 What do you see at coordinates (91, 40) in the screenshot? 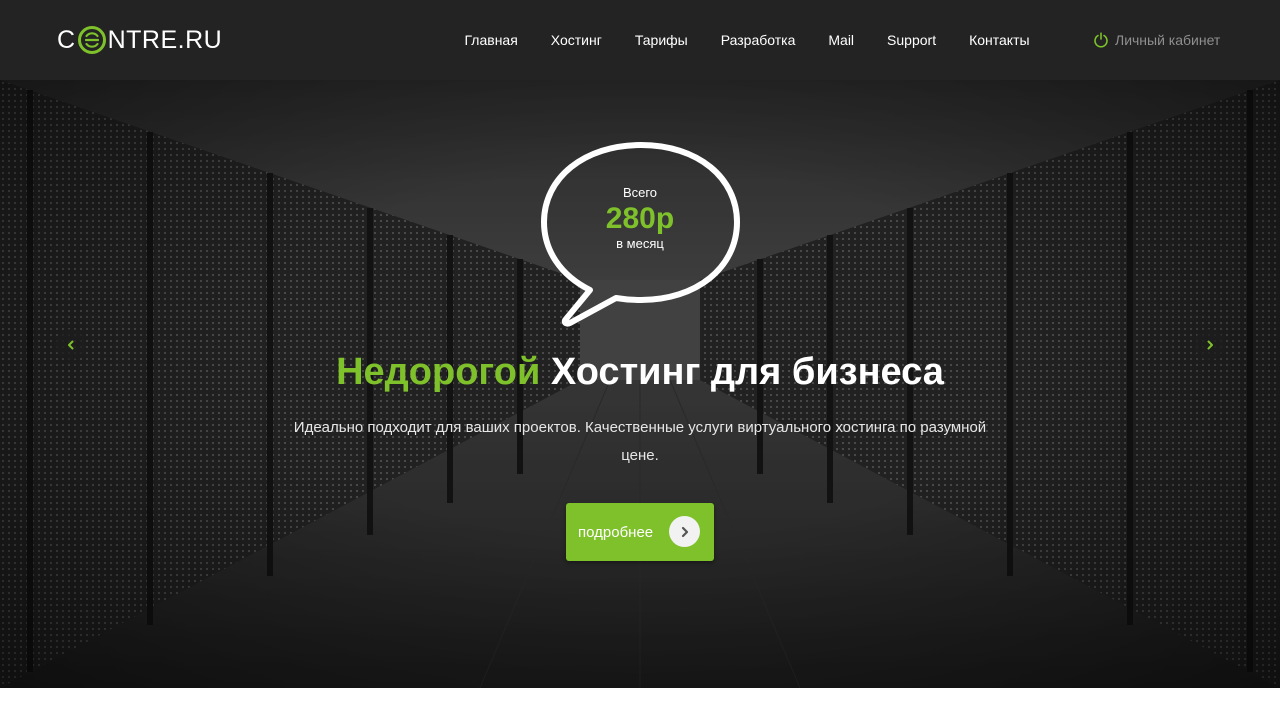
I see `logo-ring-icon` at bounding box center [91, 40].